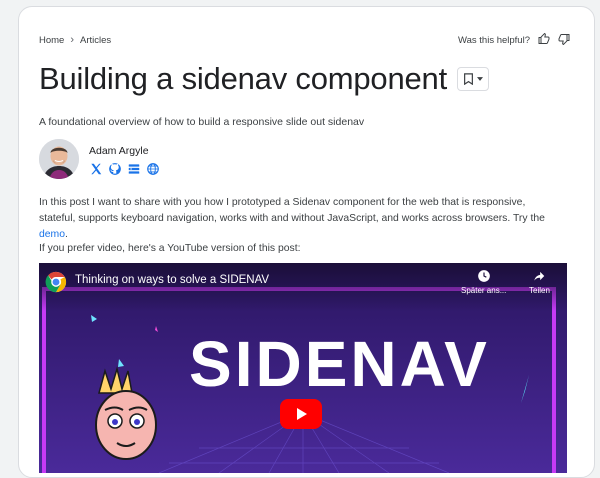 The image size is (600, 478). I want to click on bookmark-button, so click(473, 79).